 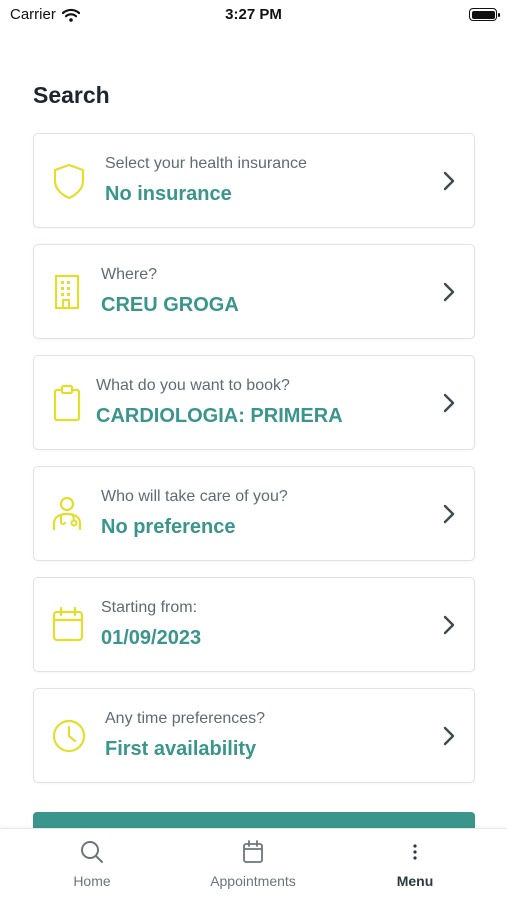 I want to click on tab-menu: Menu, so click(x=415, y=864).